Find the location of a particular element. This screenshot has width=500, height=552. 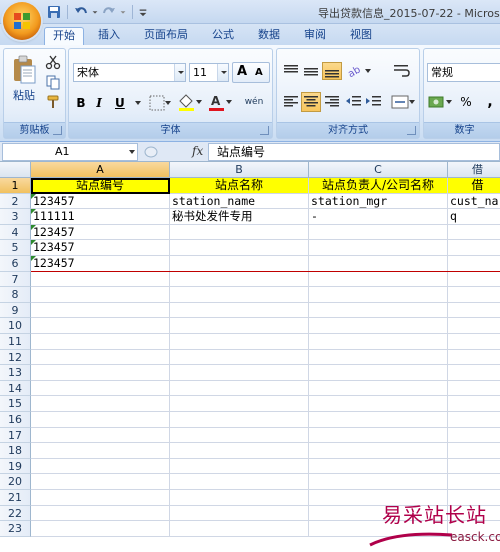

row-header: 4 is located at coordinates (15, 232).